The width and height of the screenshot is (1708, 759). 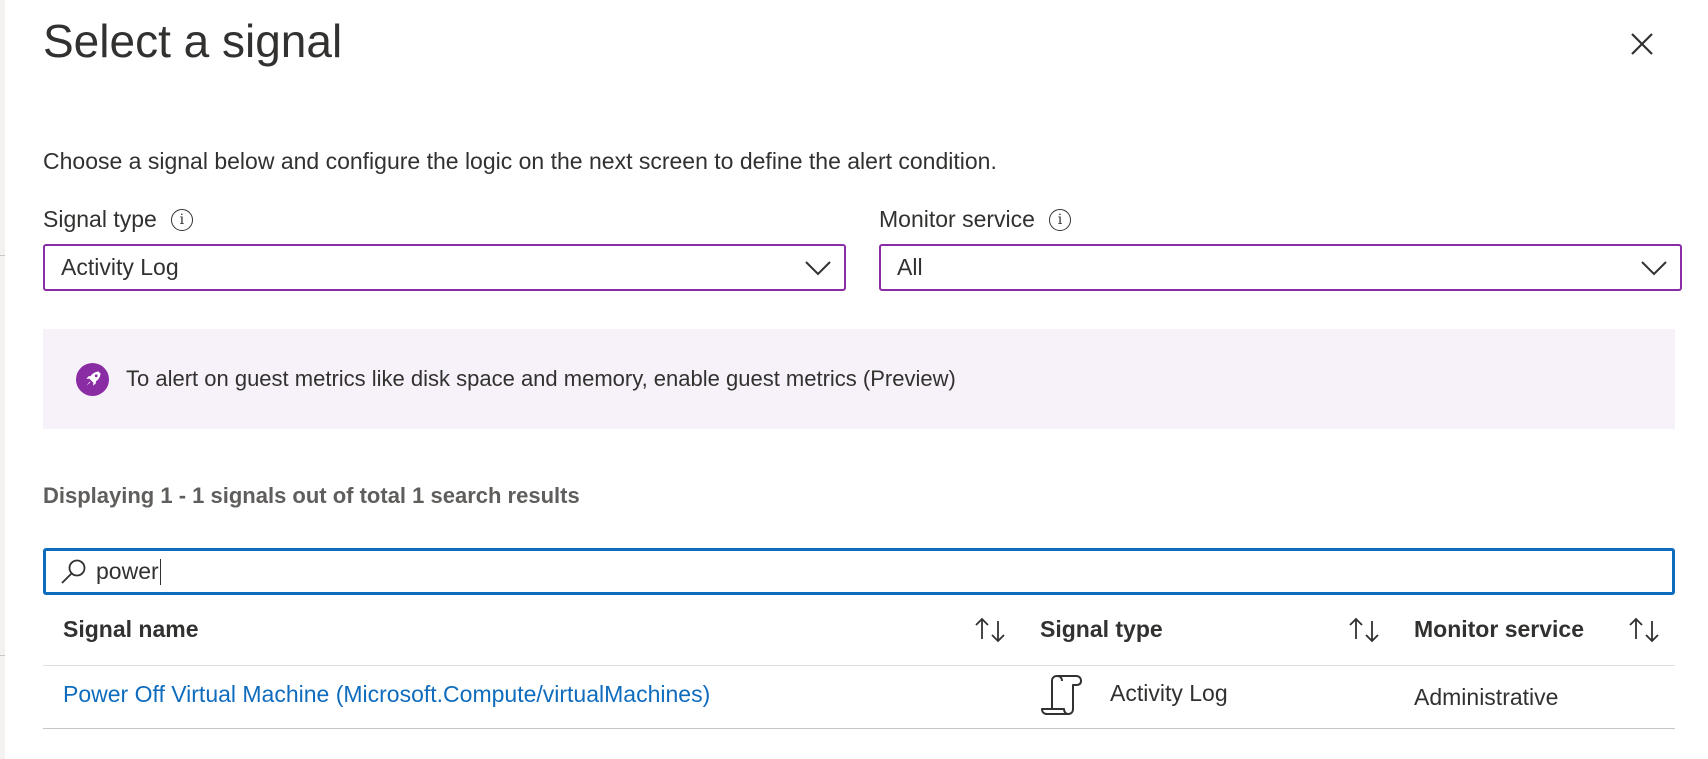 I want to click on monitor-service-dropdown: All, so click(x=1280, y=267).